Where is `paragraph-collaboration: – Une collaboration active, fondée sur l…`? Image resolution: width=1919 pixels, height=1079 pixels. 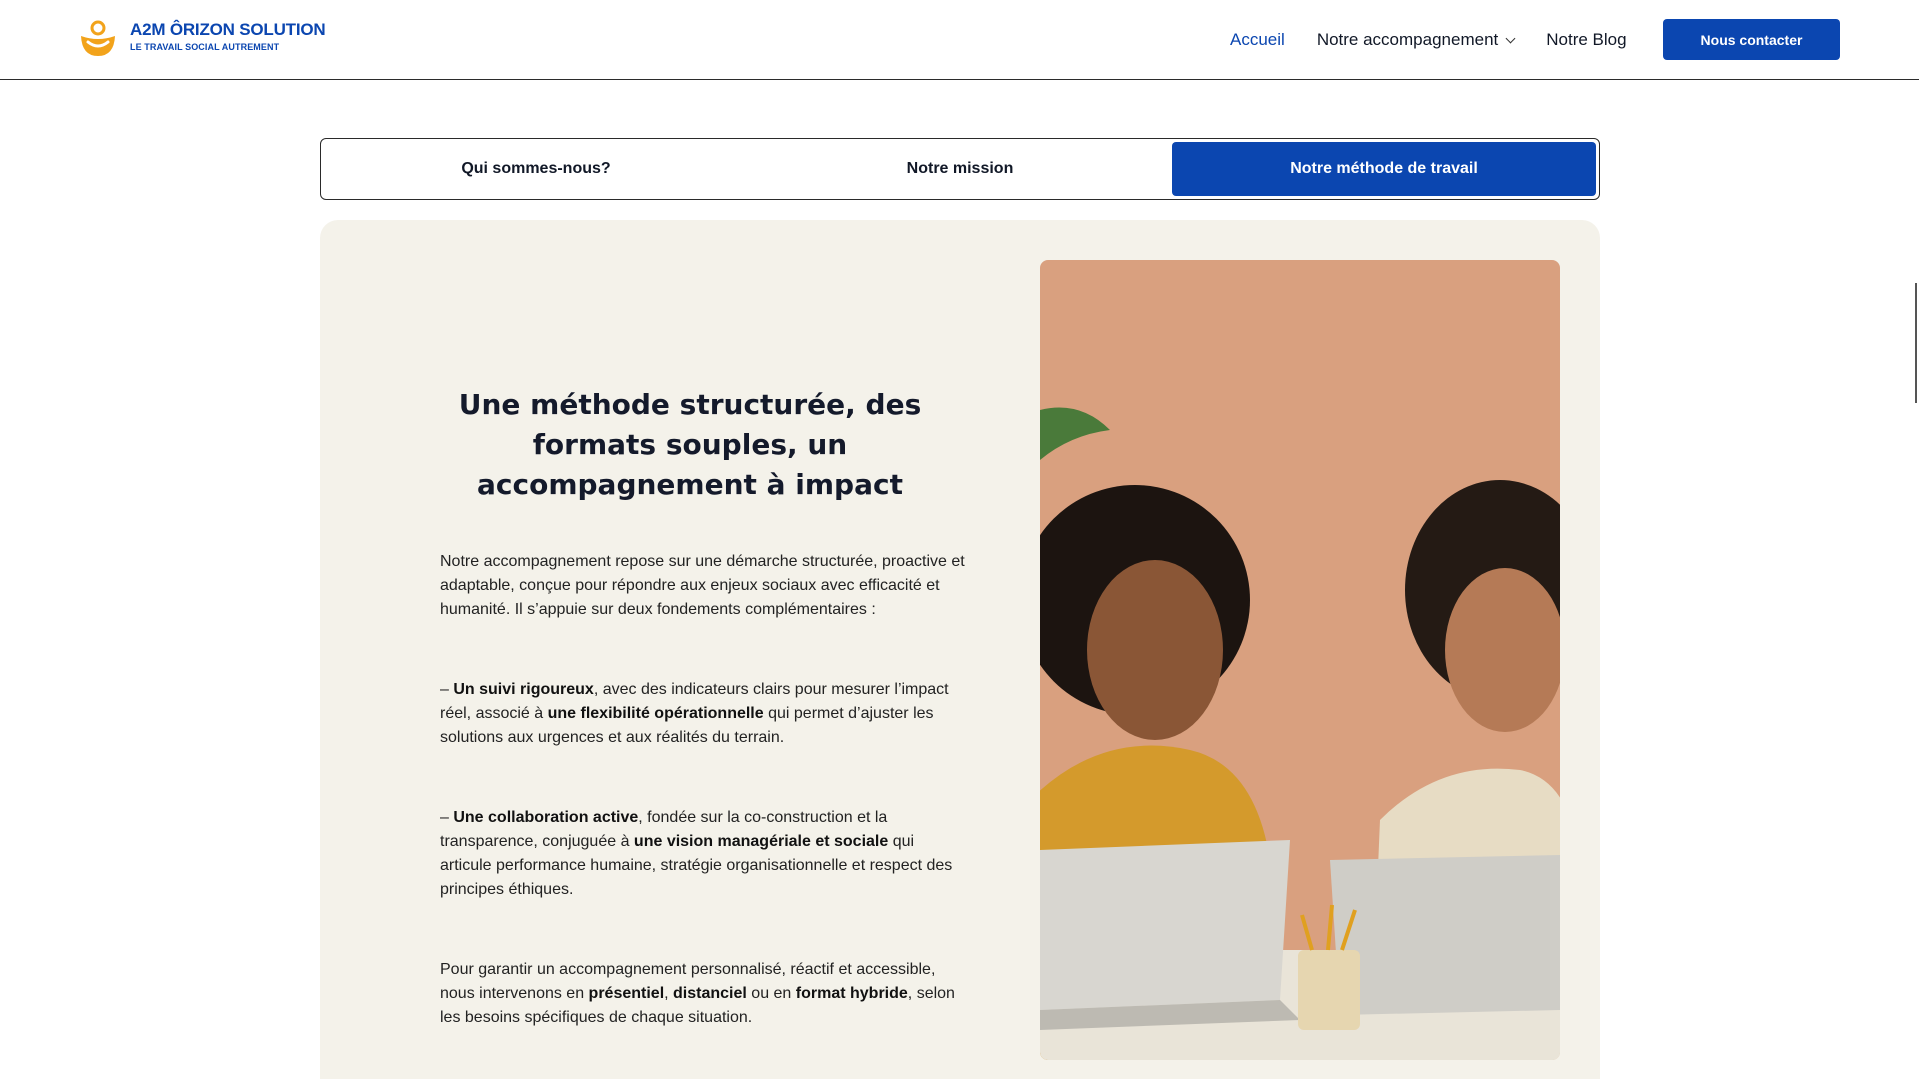 paragraph-collaboration: – Une collaboration active, fondée sur l… is located at coordinates (702, 854).